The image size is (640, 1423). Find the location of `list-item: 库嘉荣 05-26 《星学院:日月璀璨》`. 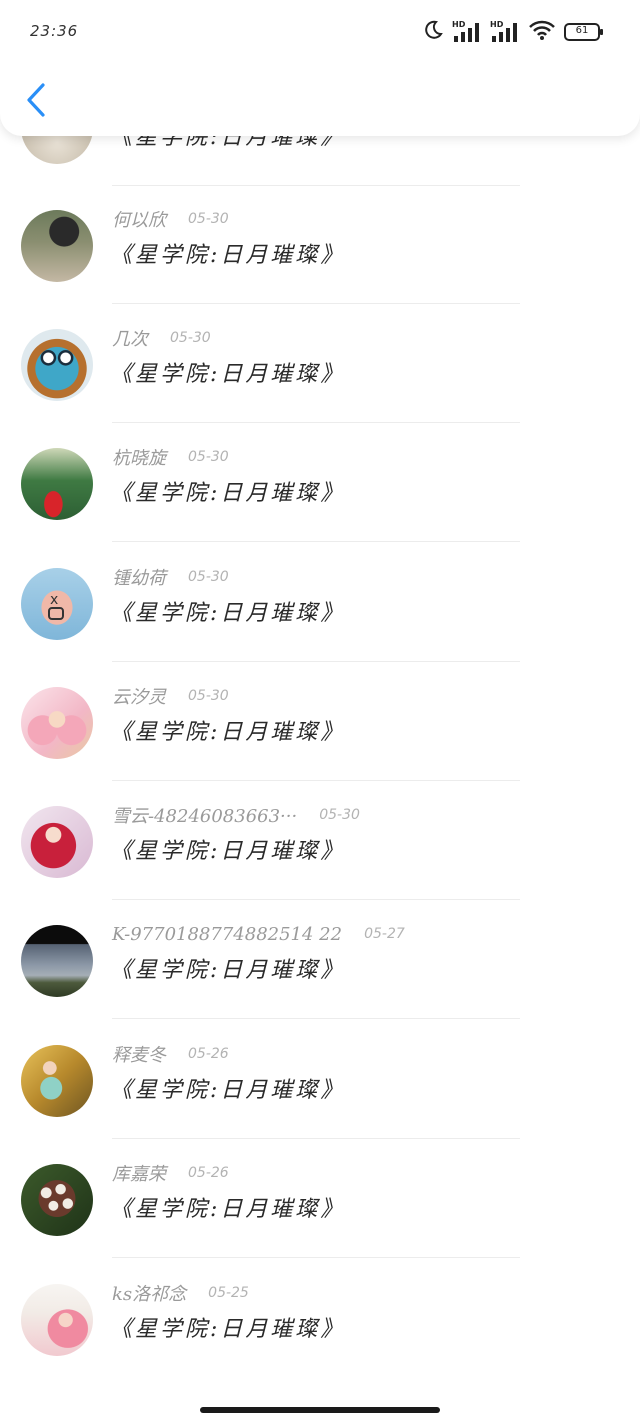

list-item: 库嘉荣 05-26 《星学院:日月璀璨》 is located at coordinates (320, 1198).